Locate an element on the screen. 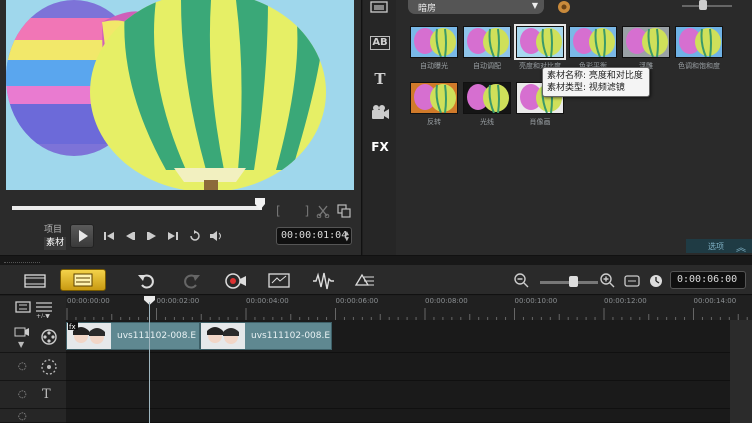 This screenshot has width=752, height=423. library-tabs: AB T FX is located at coordinates (379, 127).